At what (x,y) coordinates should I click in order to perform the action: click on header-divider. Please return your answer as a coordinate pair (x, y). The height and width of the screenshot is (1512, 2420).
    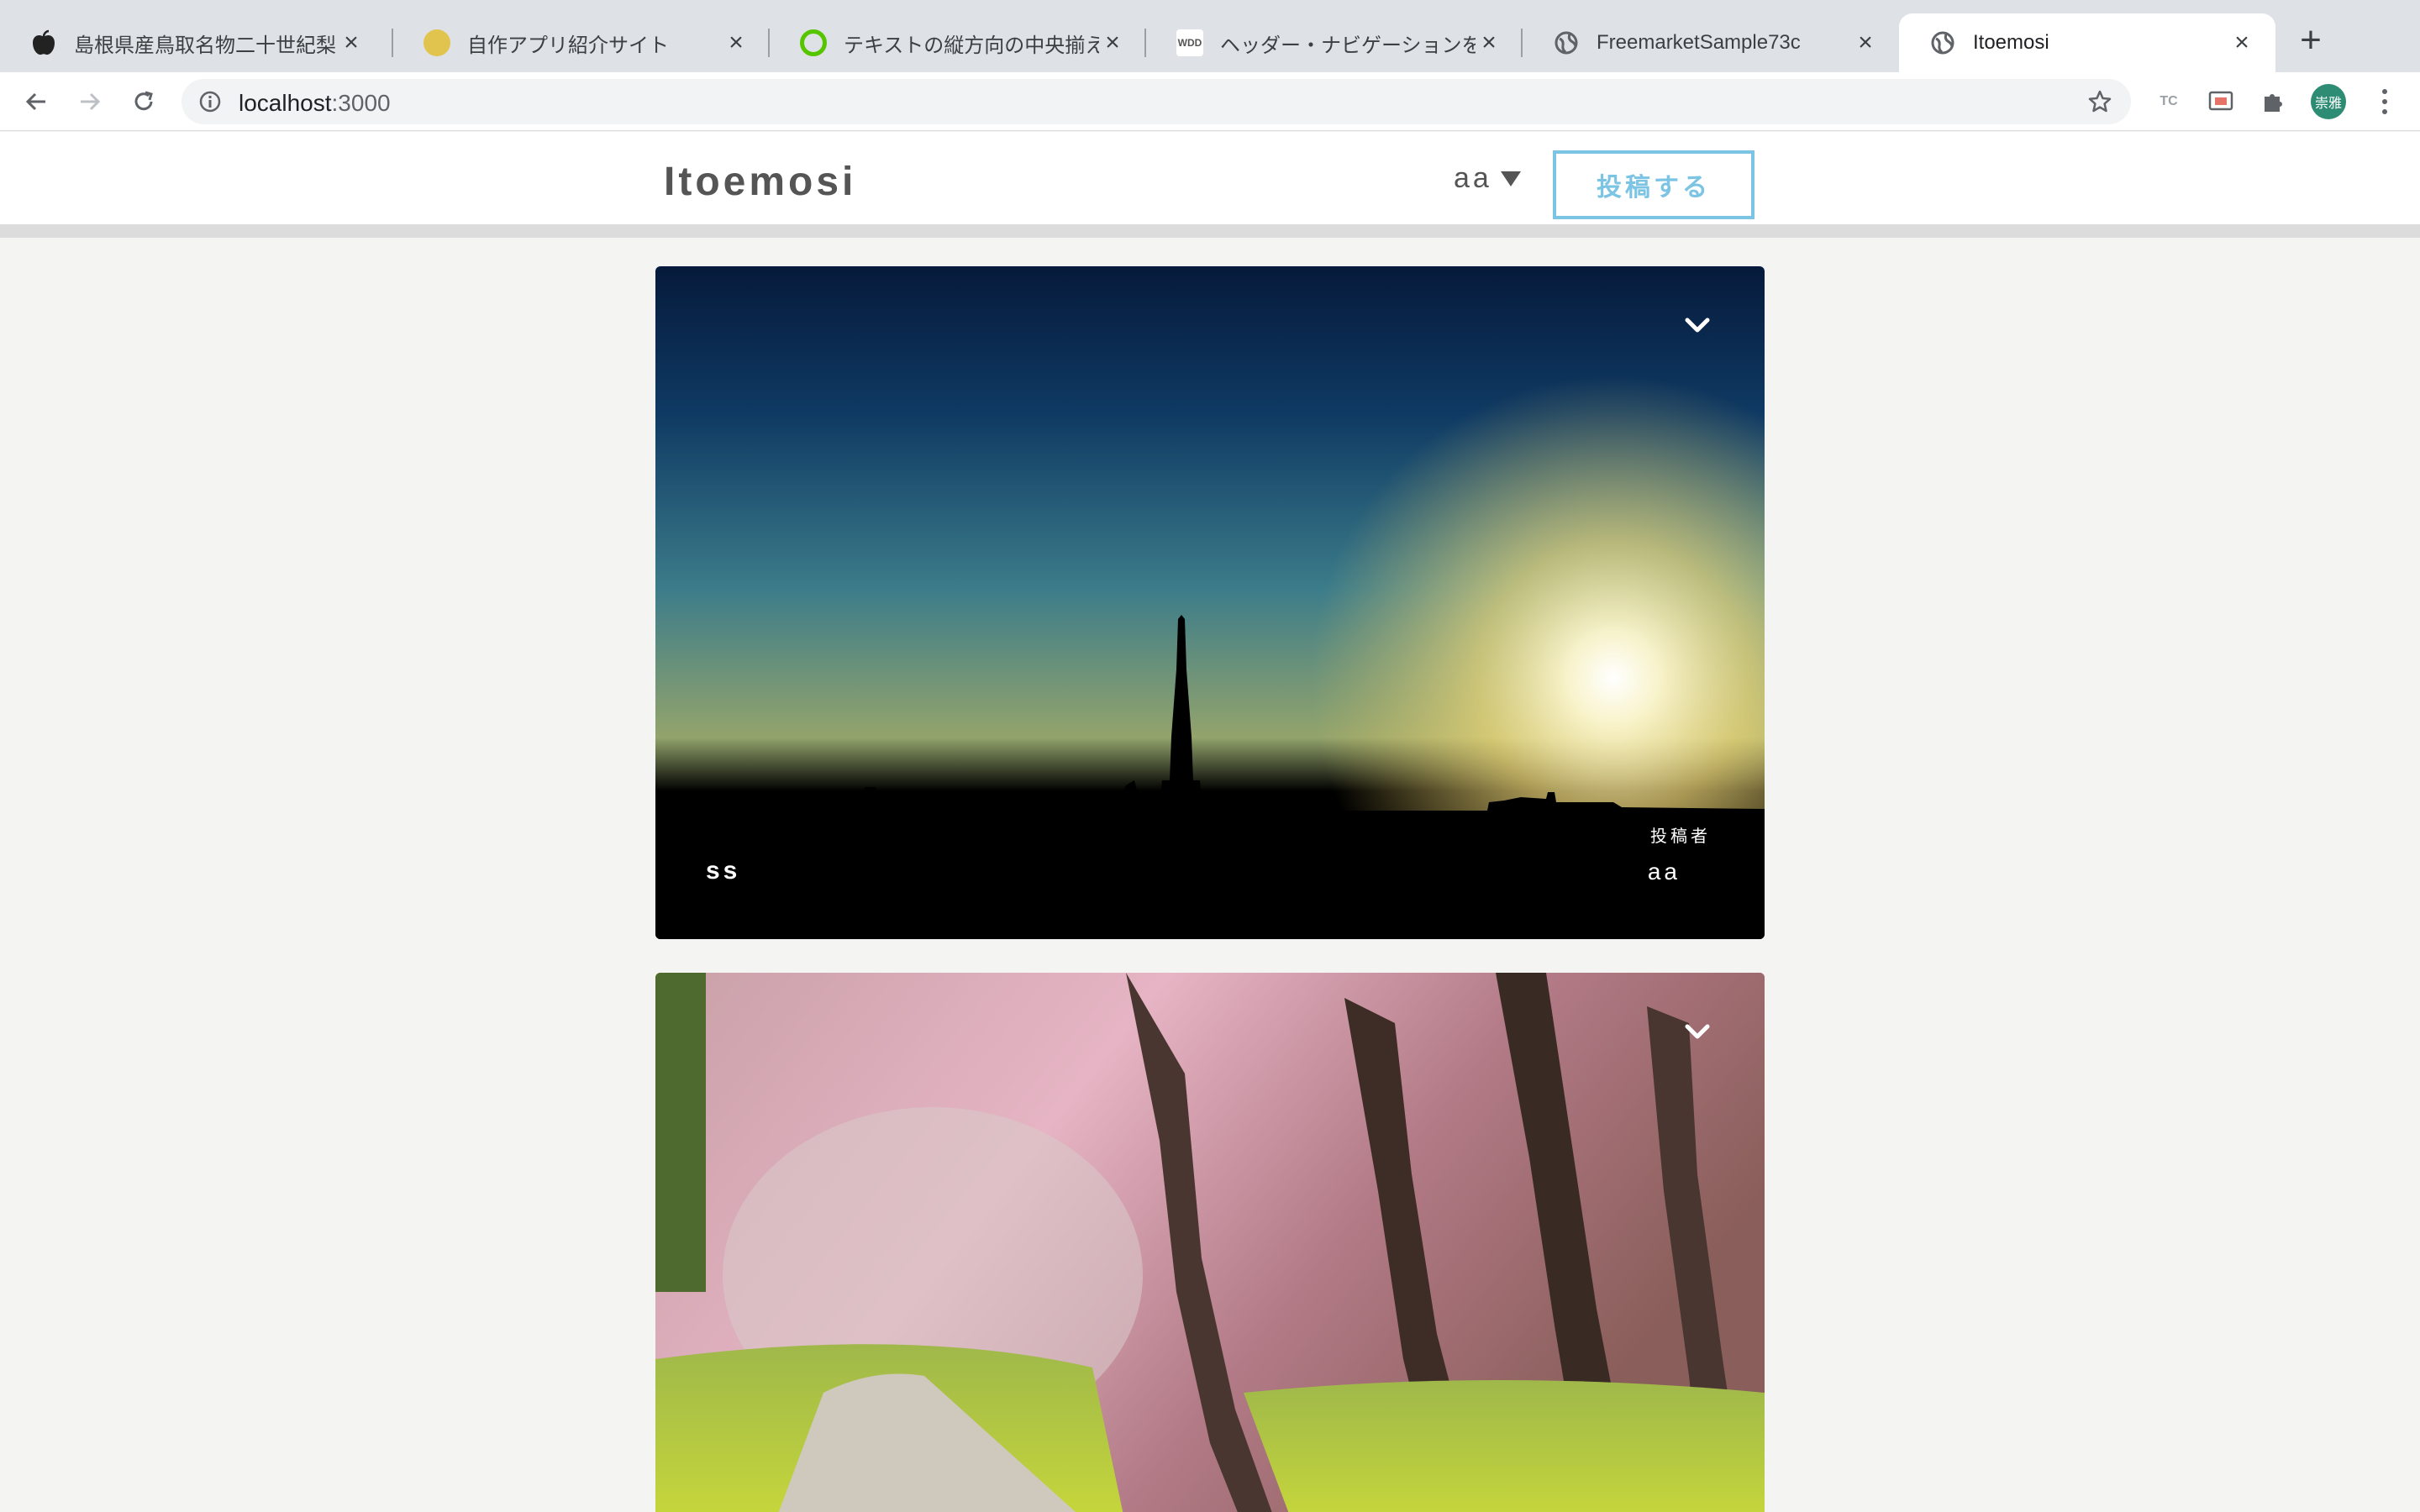
    Looking at the image, I should click on (1210, 231).